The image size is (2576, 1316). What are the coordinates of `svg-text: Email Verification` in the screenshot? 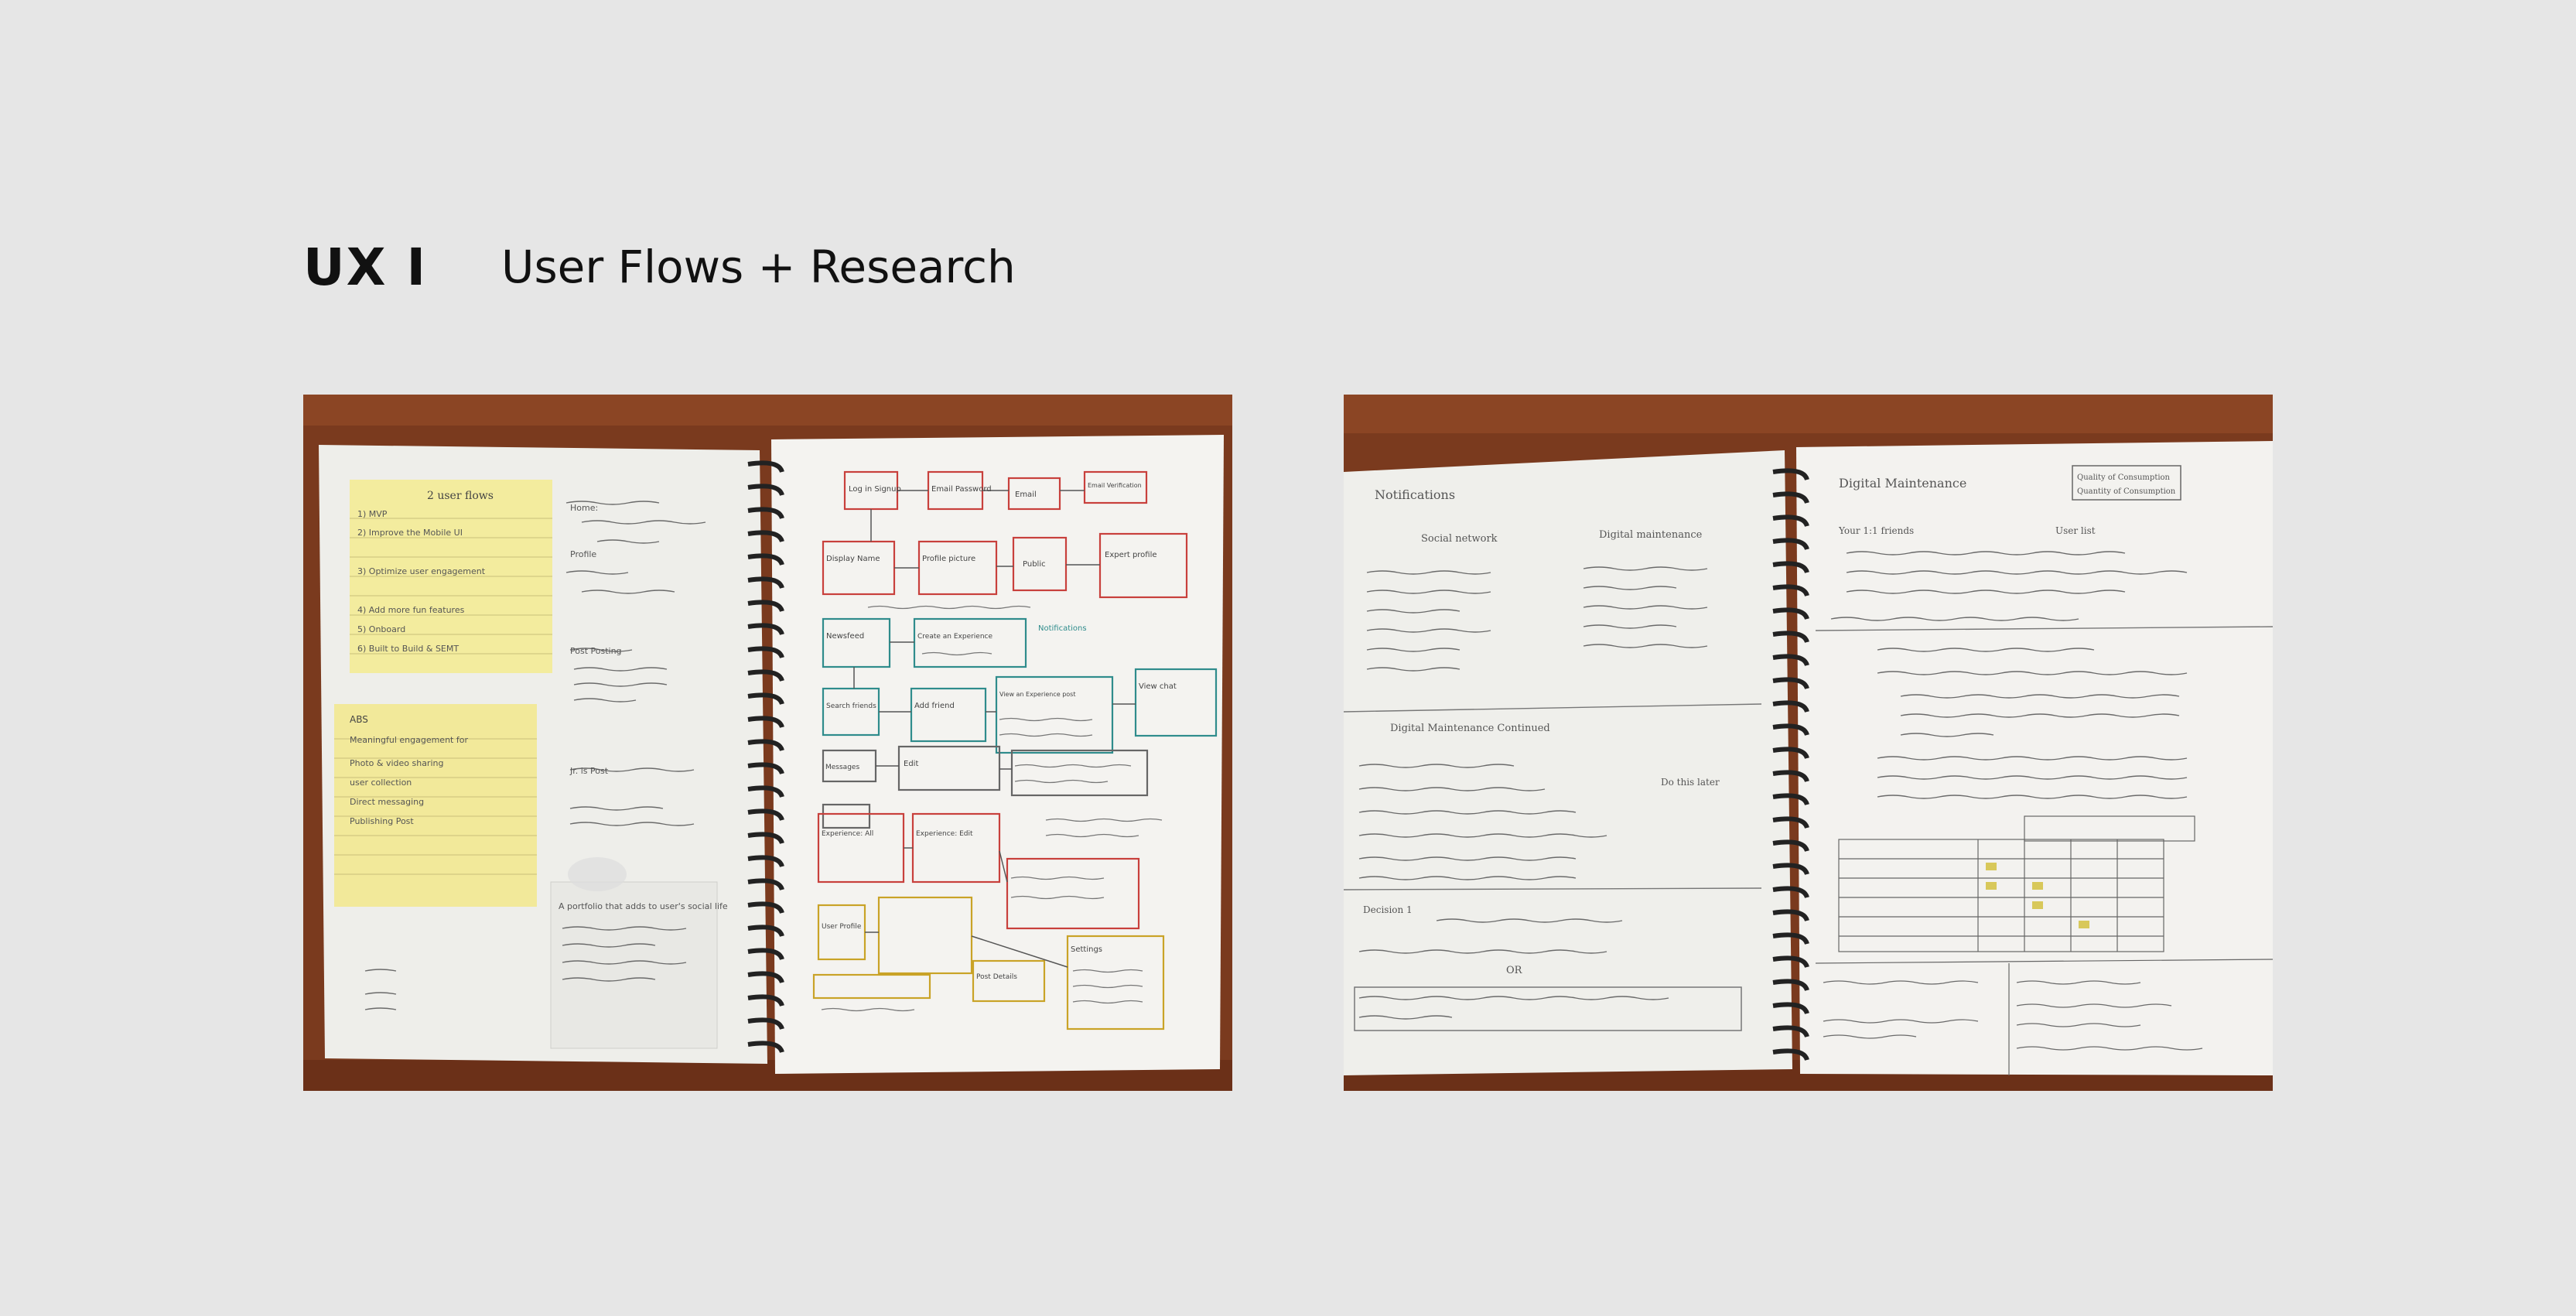 It's located at (1115, 485).